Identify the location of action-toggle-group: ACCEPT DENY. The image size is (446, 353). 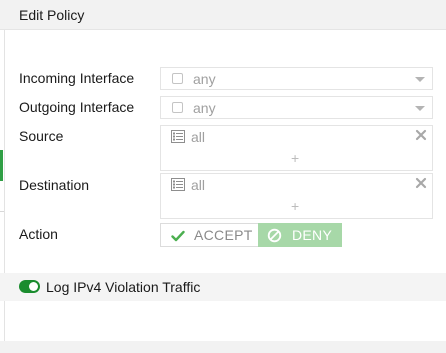
(251, 235).